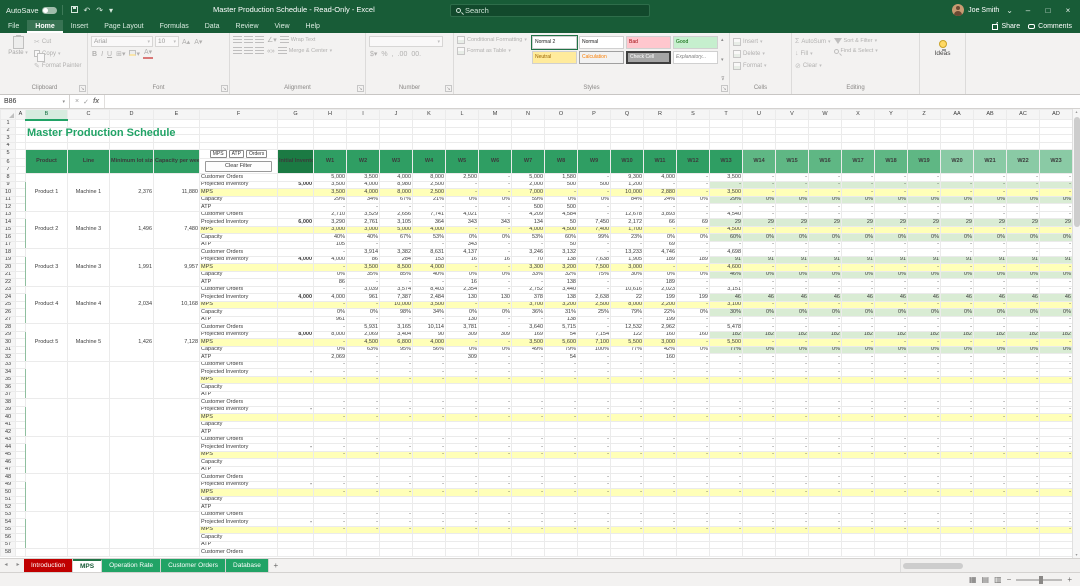 The image size is (1080, 586). I want to click on week-header-W13: W13, so click(726, 161).